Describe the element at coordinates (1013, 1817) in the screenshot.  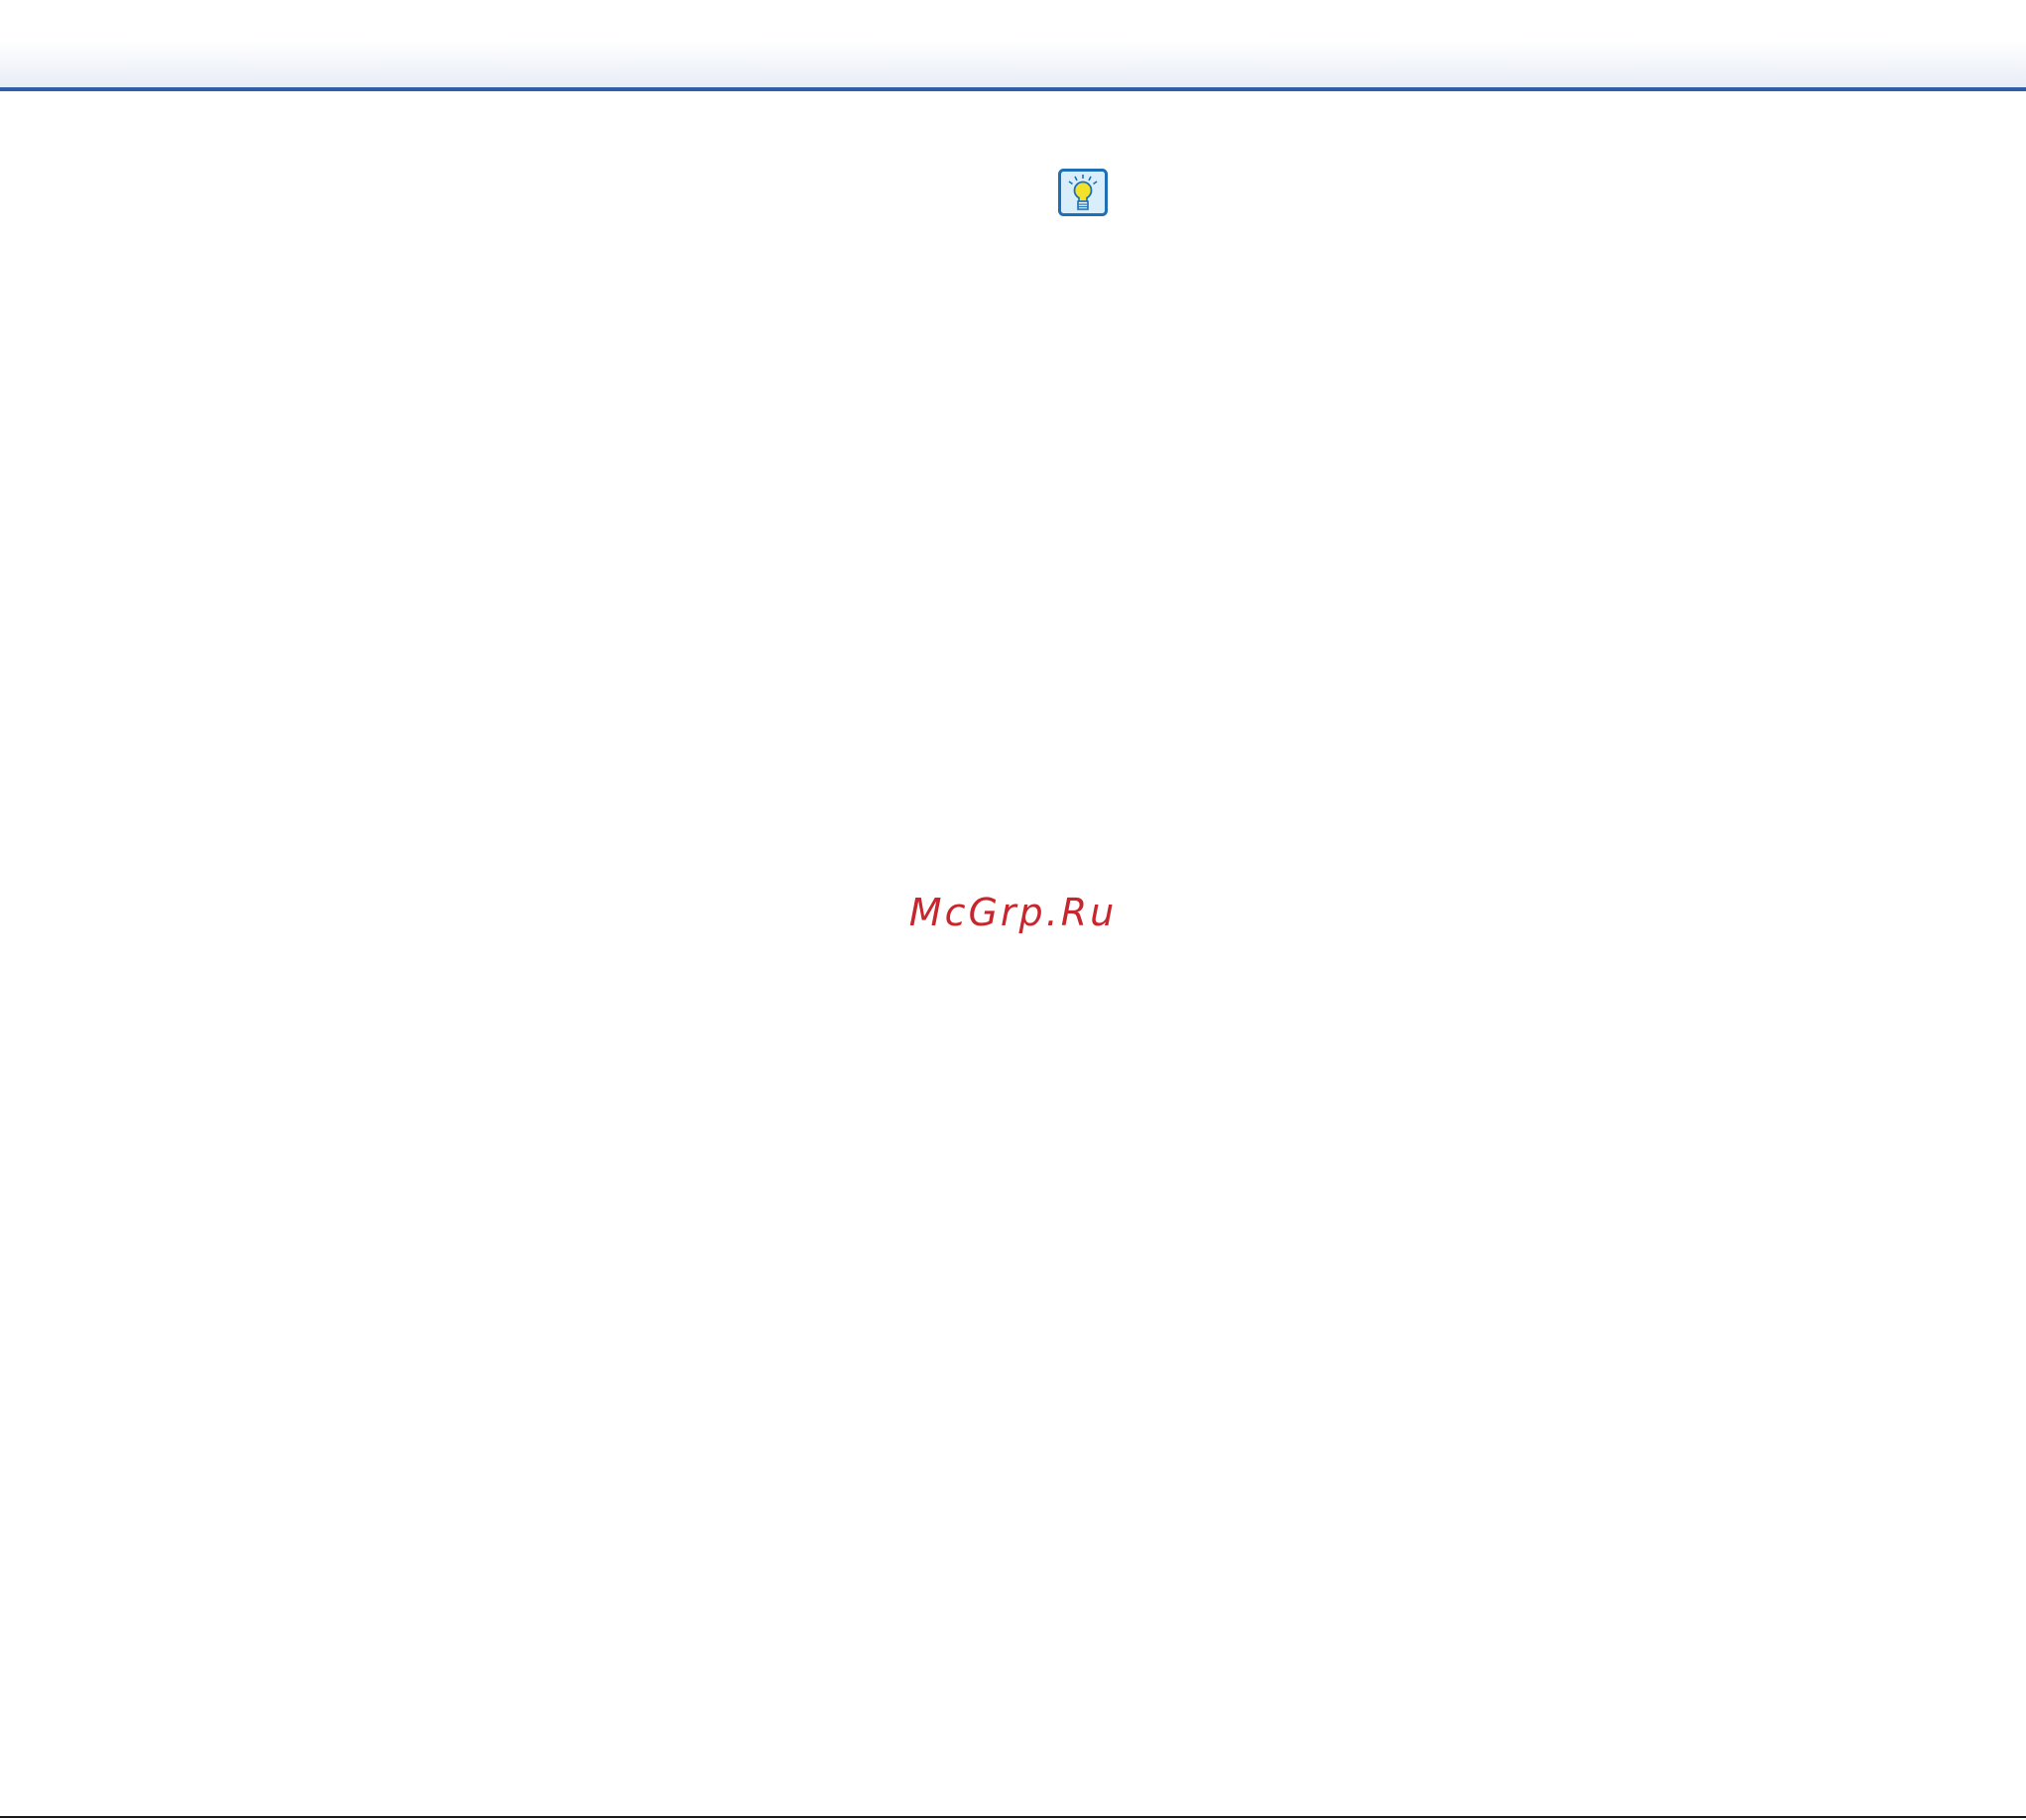
I see `page-footer-rule` at that location.